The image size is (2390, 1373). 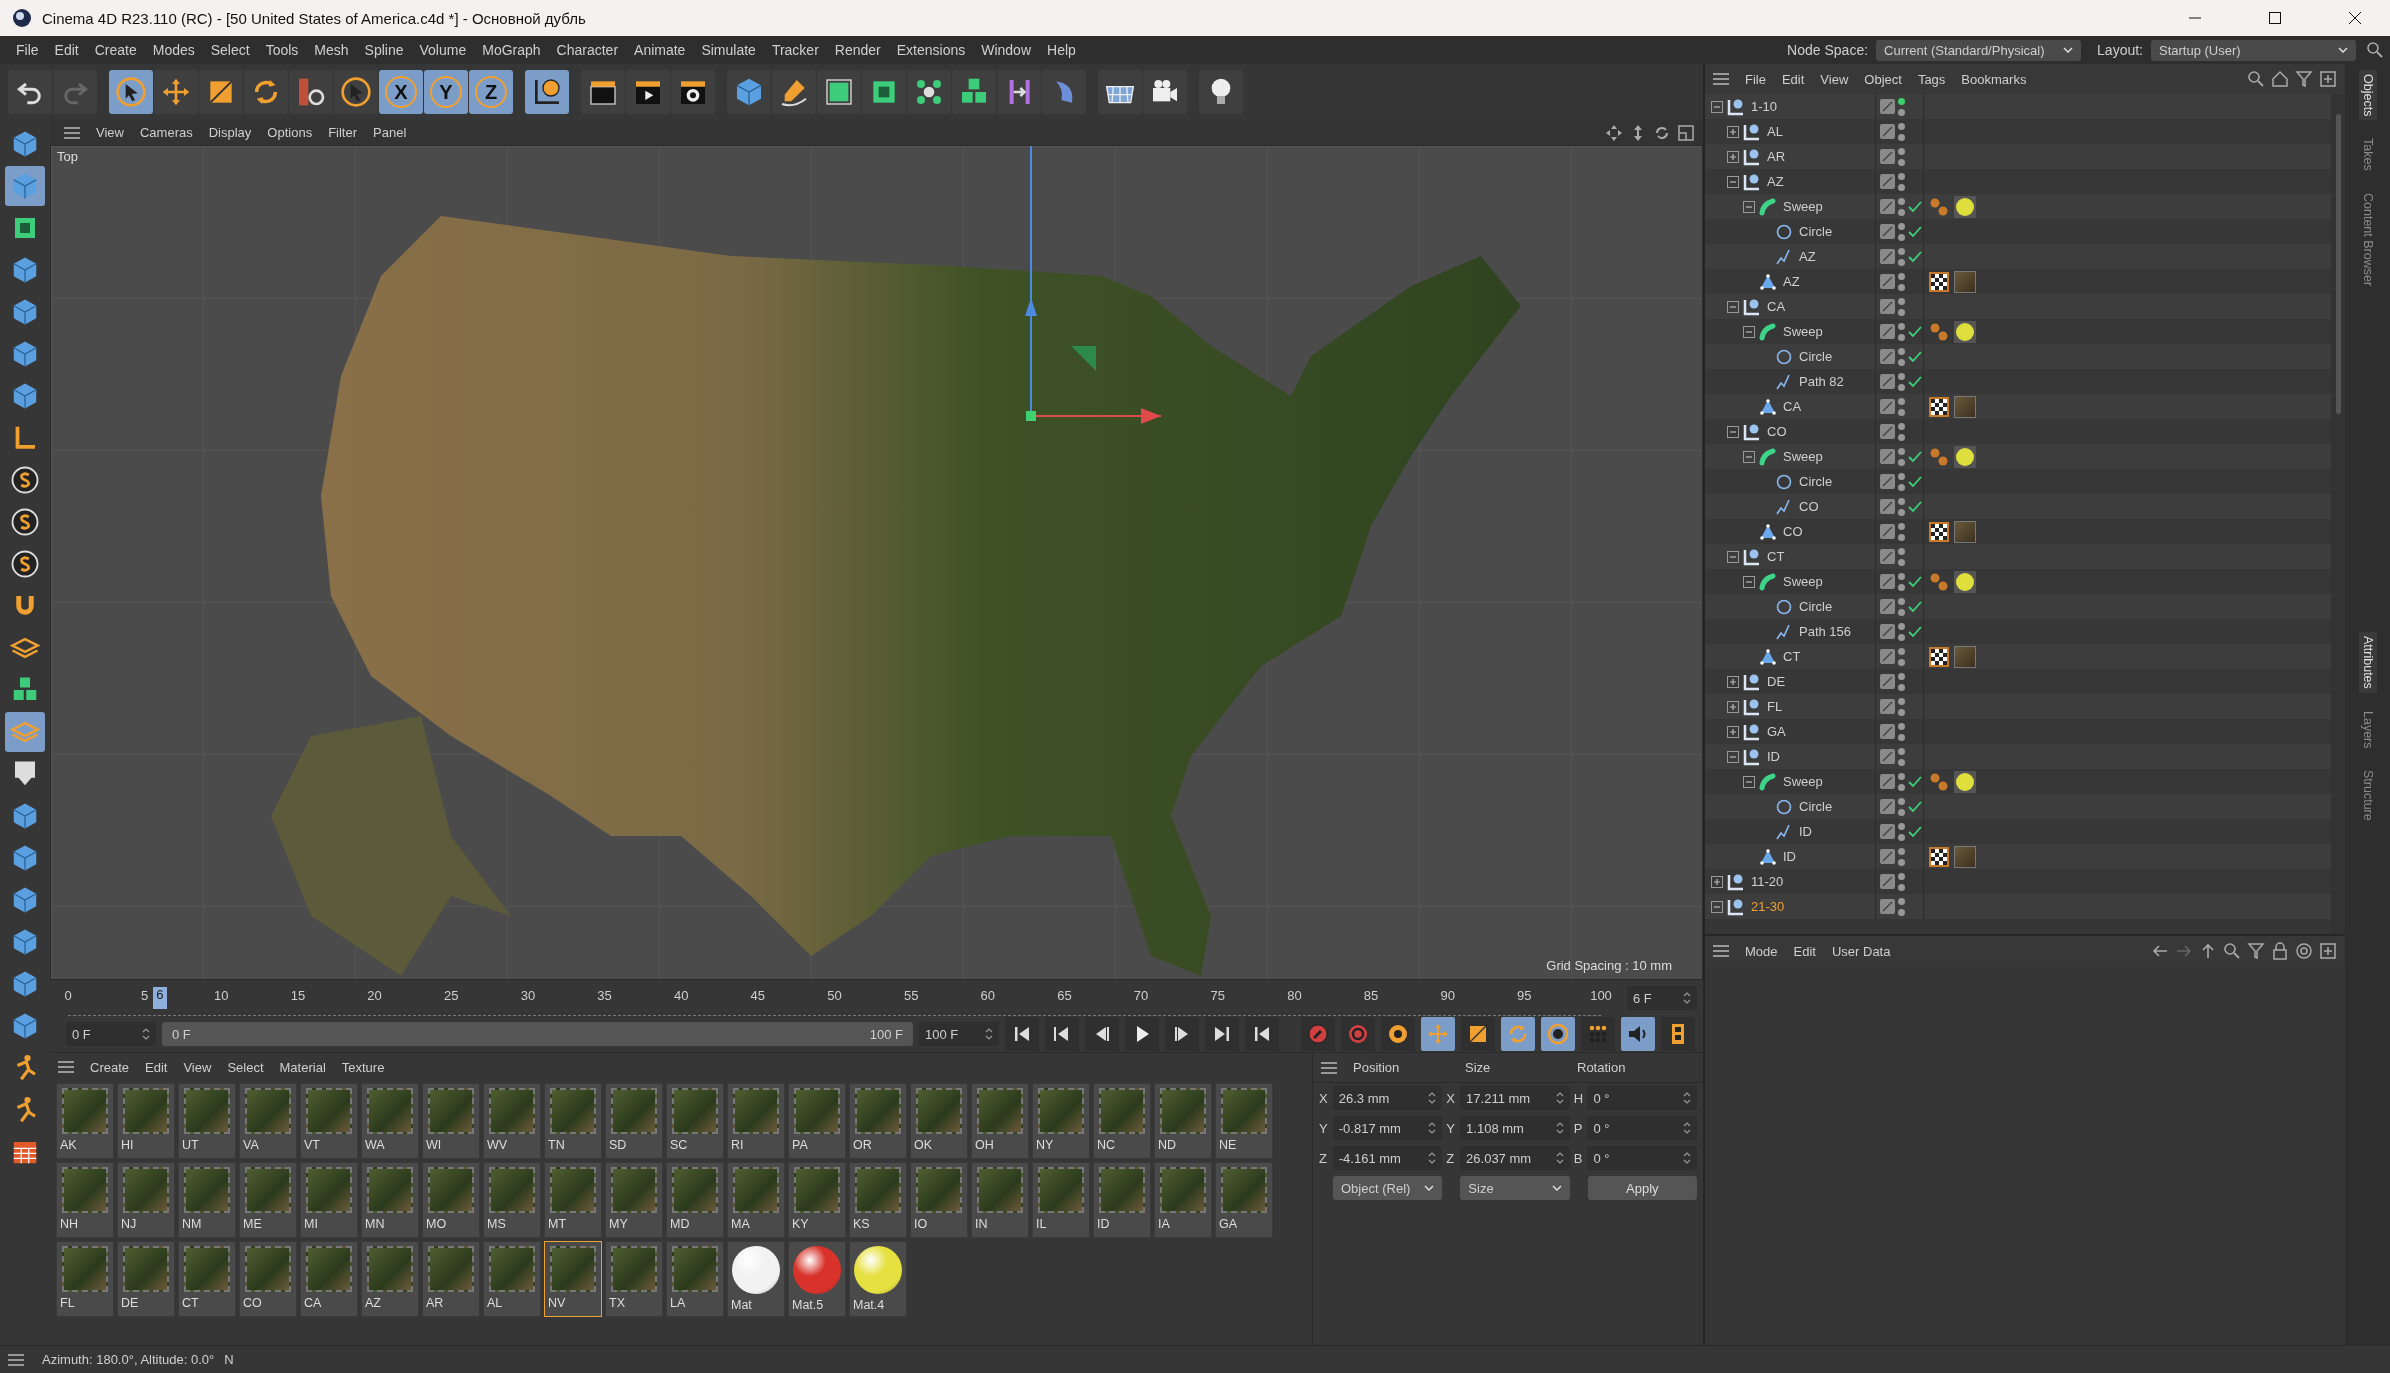 I want to click on expand-icon, so click(x=1733, y=731).